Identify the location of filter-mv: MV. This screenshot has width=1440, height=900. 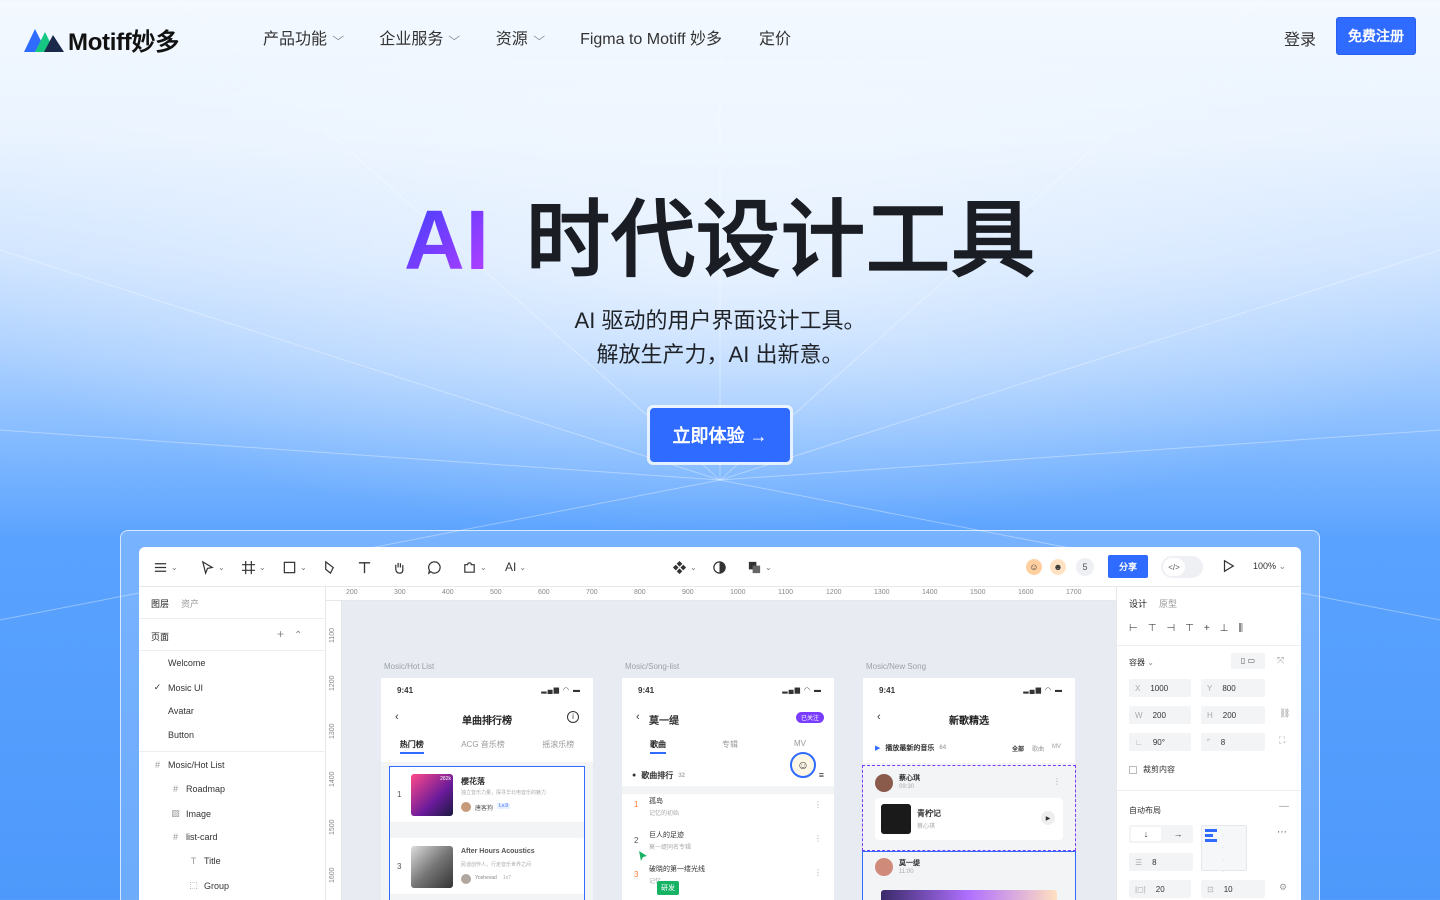
(1056, 748).